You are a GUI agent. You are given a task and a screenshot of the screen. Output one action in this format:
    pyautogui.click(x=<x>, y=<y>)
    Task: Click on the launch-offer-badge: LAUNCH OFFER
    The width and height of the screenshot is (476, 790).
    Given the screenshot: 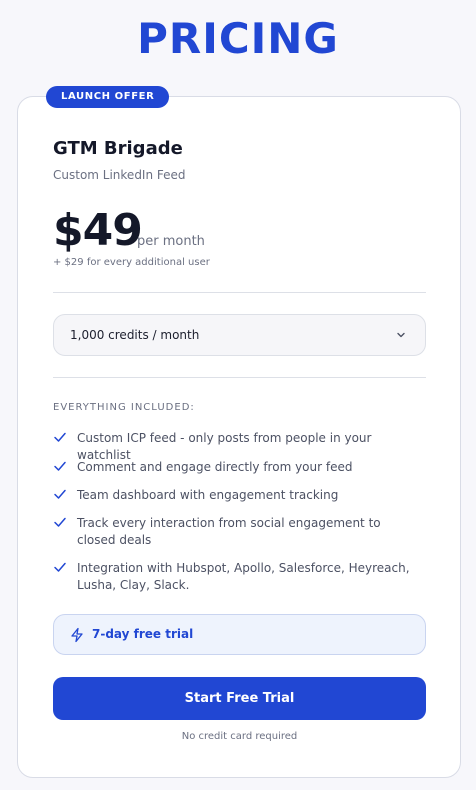 What is the action you would take?
    pyautogui.click(x=108, y=97)
    